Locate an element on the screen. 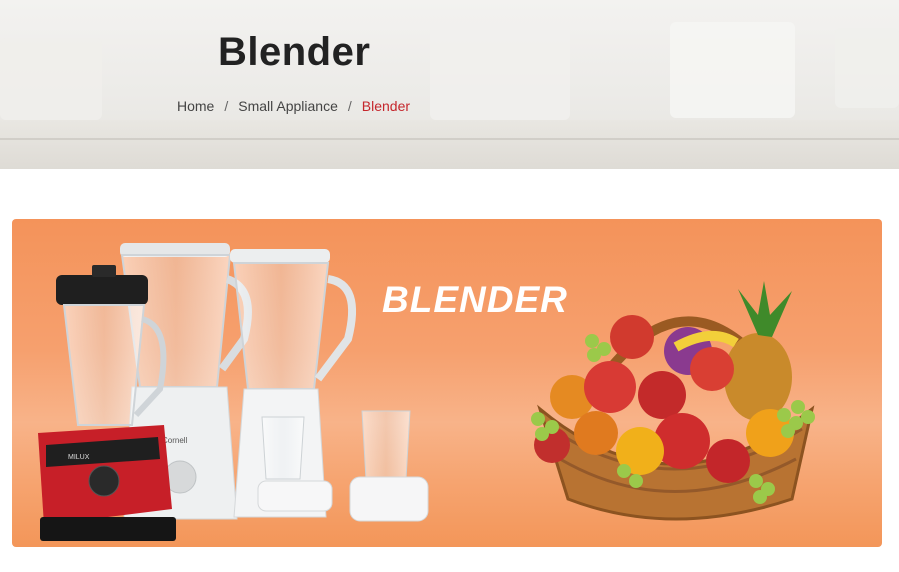 This screenshot has width=899, height=572. background-oven-shape is located at coordinates (51, 79).